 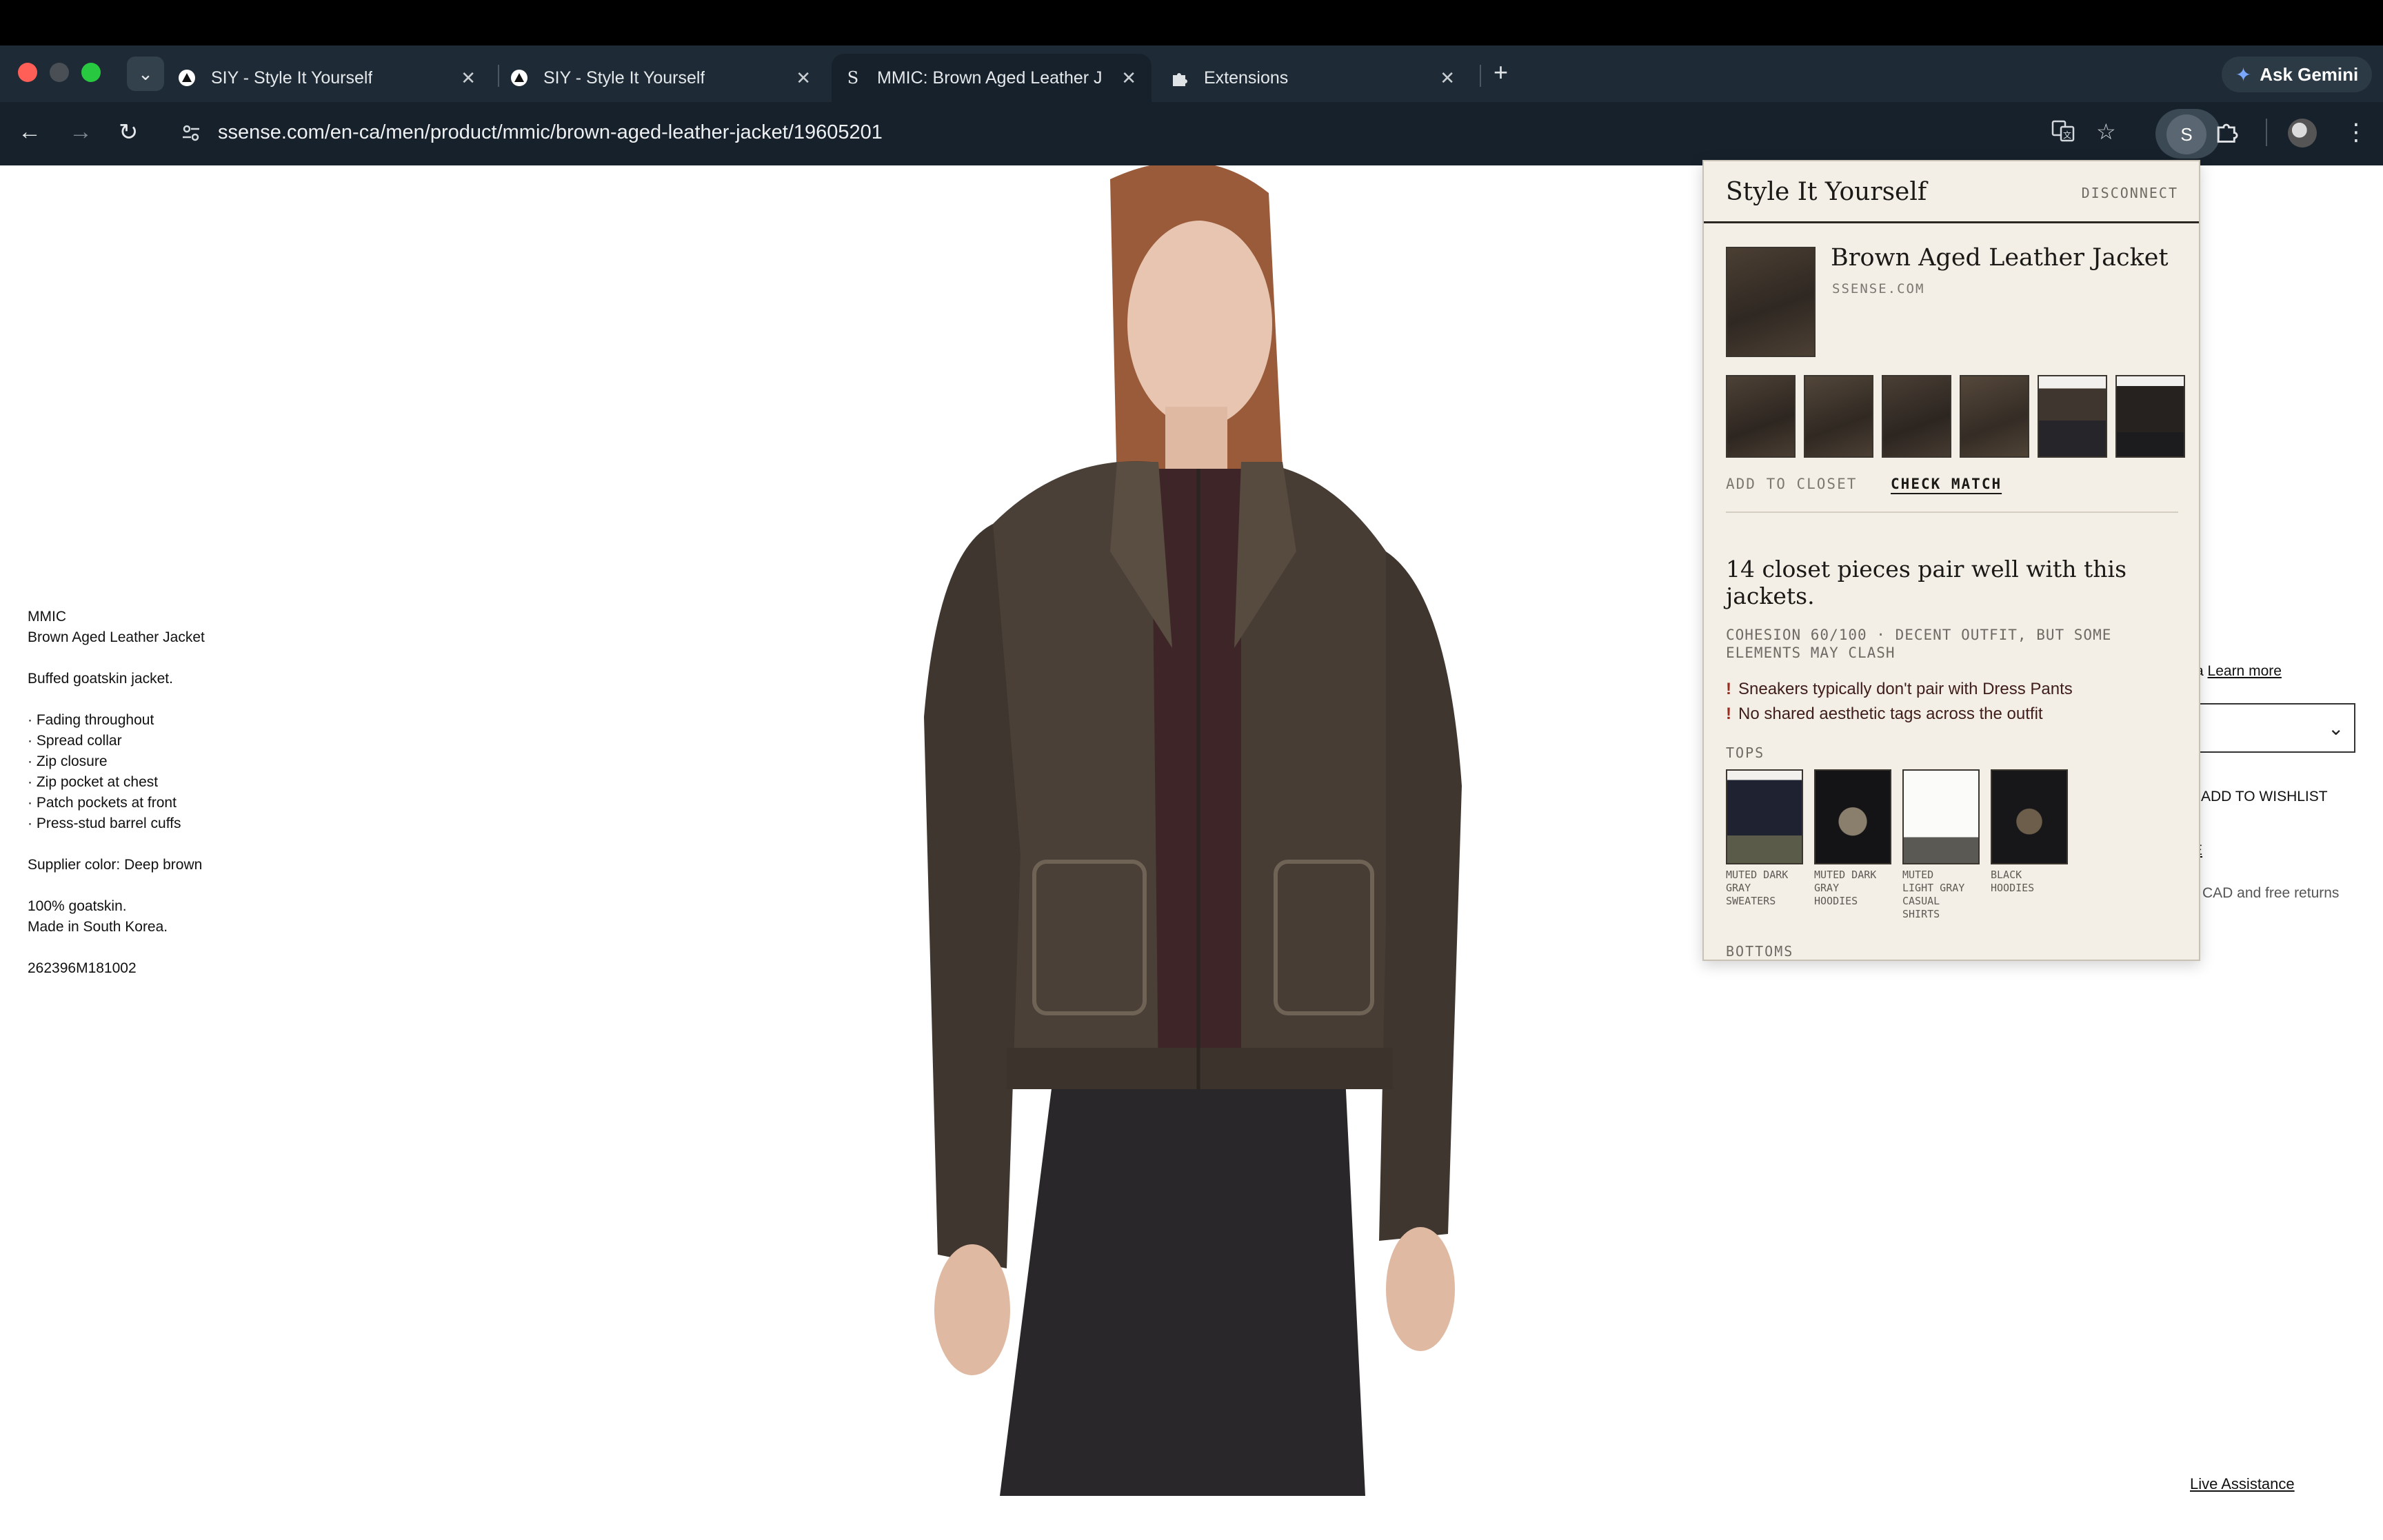 What do you see at coordinates (2227, 134) in the screenshot?
I see `extensions-puzzle-icon` at bounding box center [2227, 134].